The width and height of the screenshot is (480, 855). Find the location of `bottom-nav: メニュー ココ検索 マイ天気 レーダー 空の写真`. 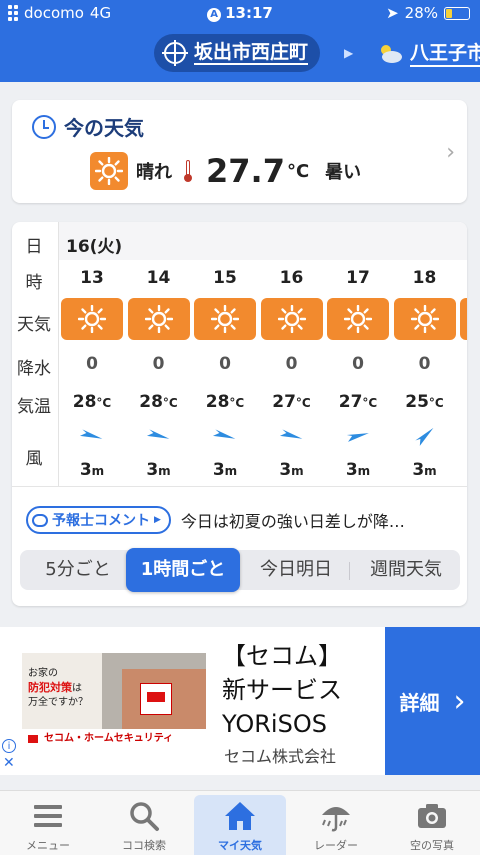

bottom-nav: メニュー ココ検索 マイ天気 レーダー 空の写真 is located at coordinates (240, 822).